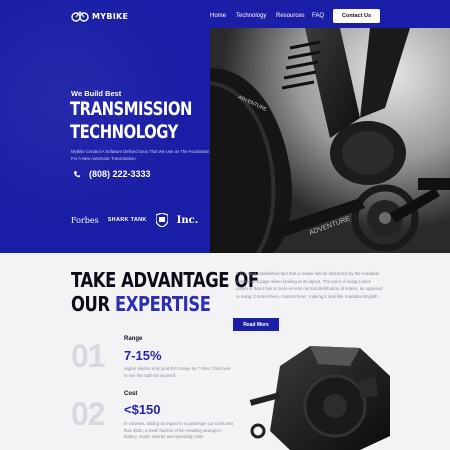  I want to click on nav-link-resources: Resources, so click(290, 16).